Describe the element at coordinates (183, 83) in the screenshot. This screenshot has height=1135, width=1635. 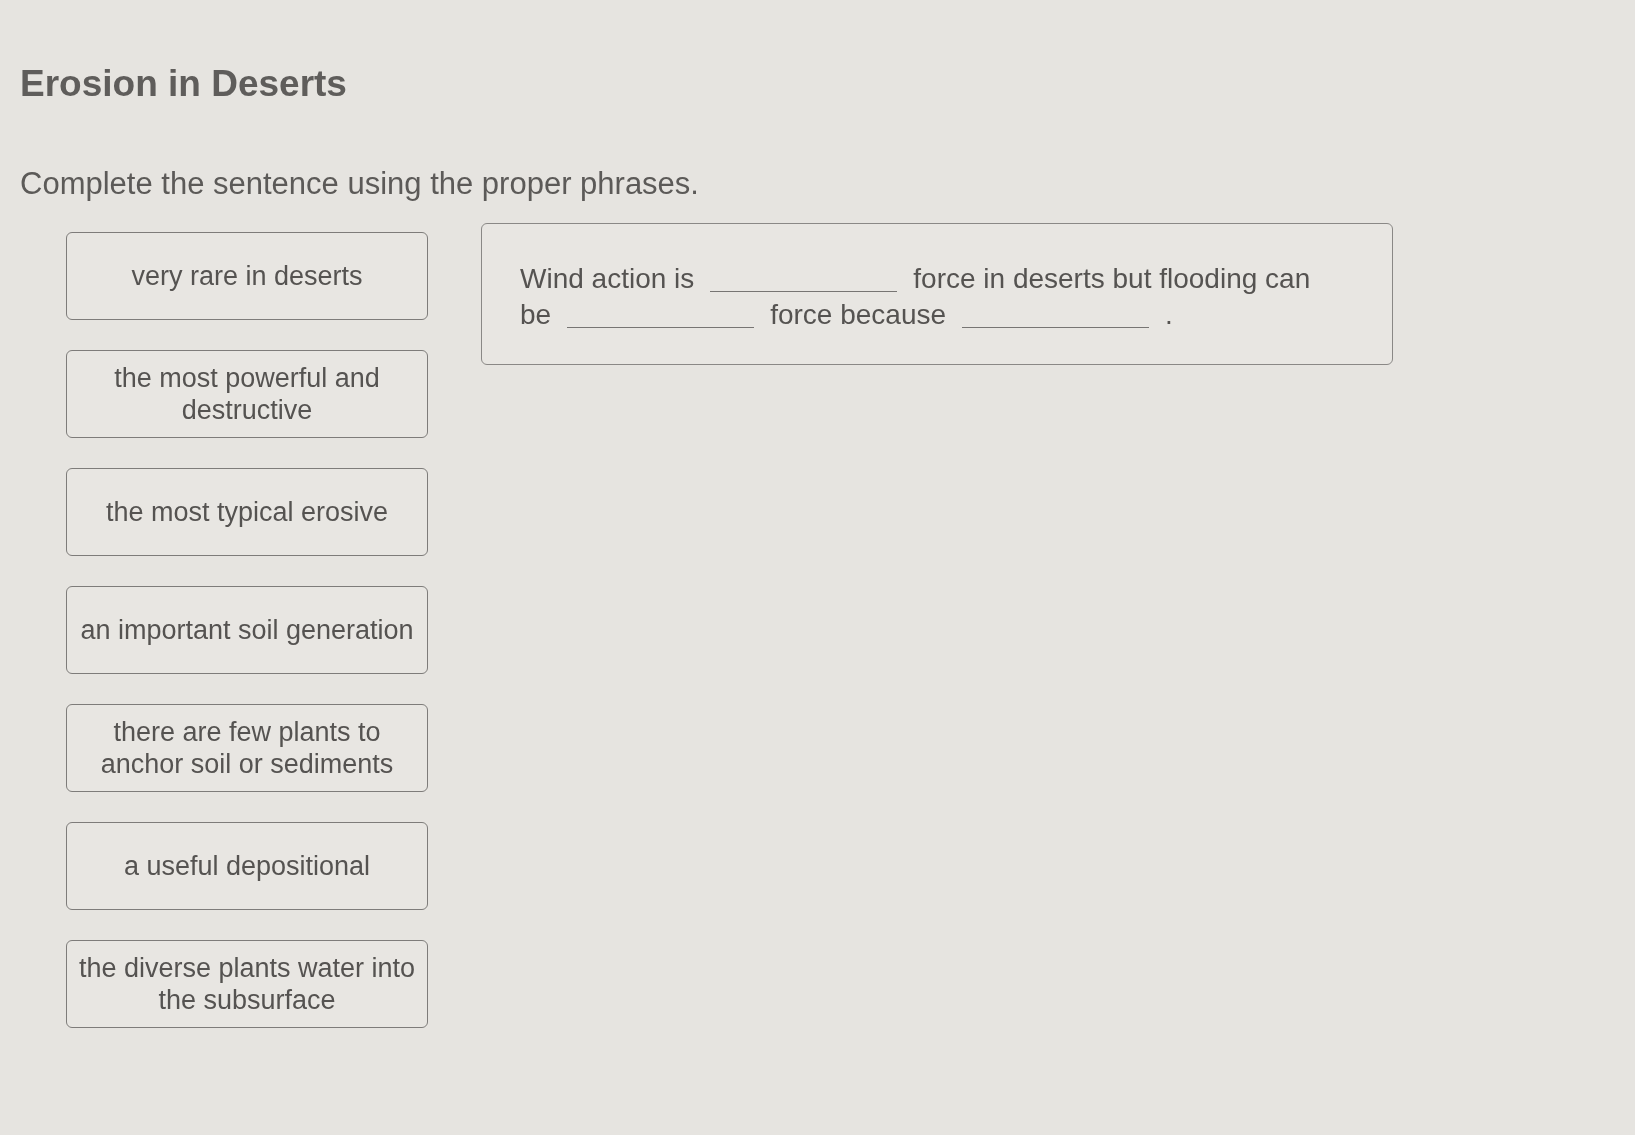
I see `page-title: Erosion in Deserts` at that location.